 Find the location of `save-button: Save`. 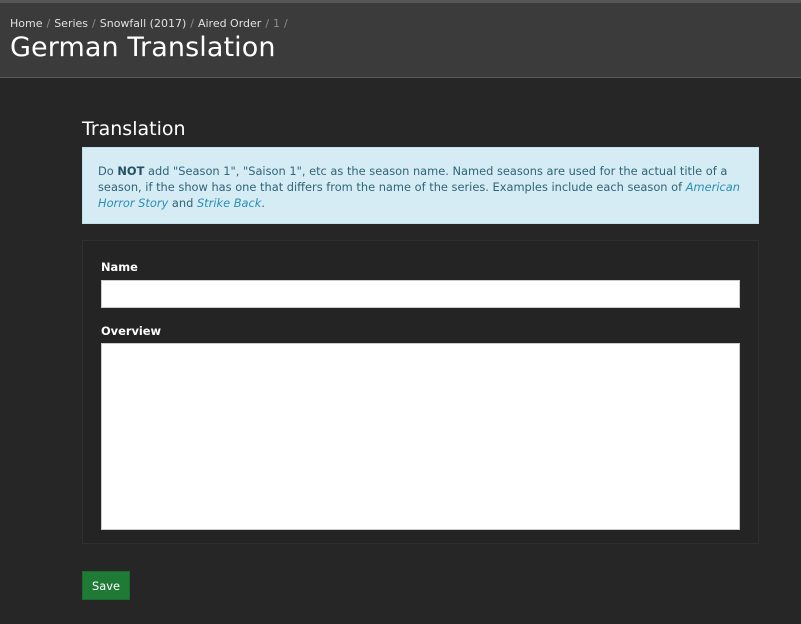

save-button: Save is located at coordinates (106, 585).